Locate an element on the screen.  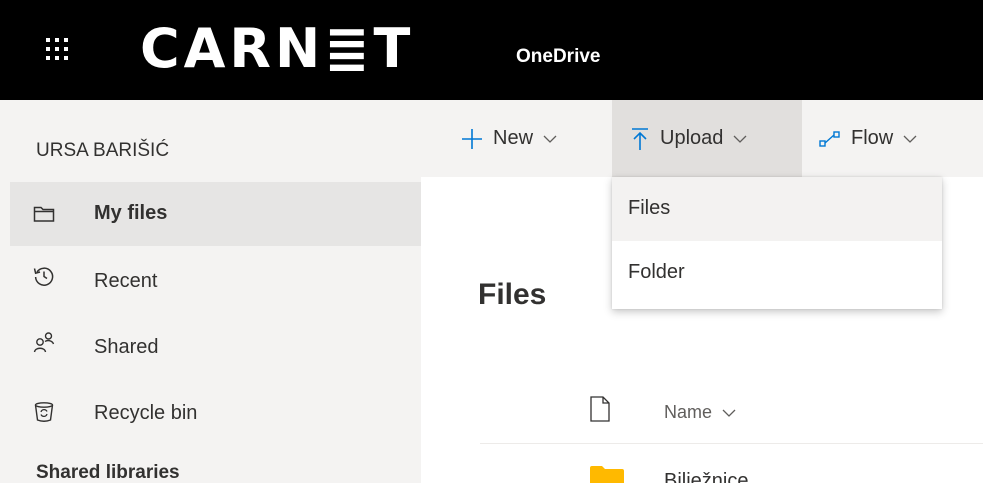
user-name: URSA BARIŠIĆ is located at coordinates (103, 150).